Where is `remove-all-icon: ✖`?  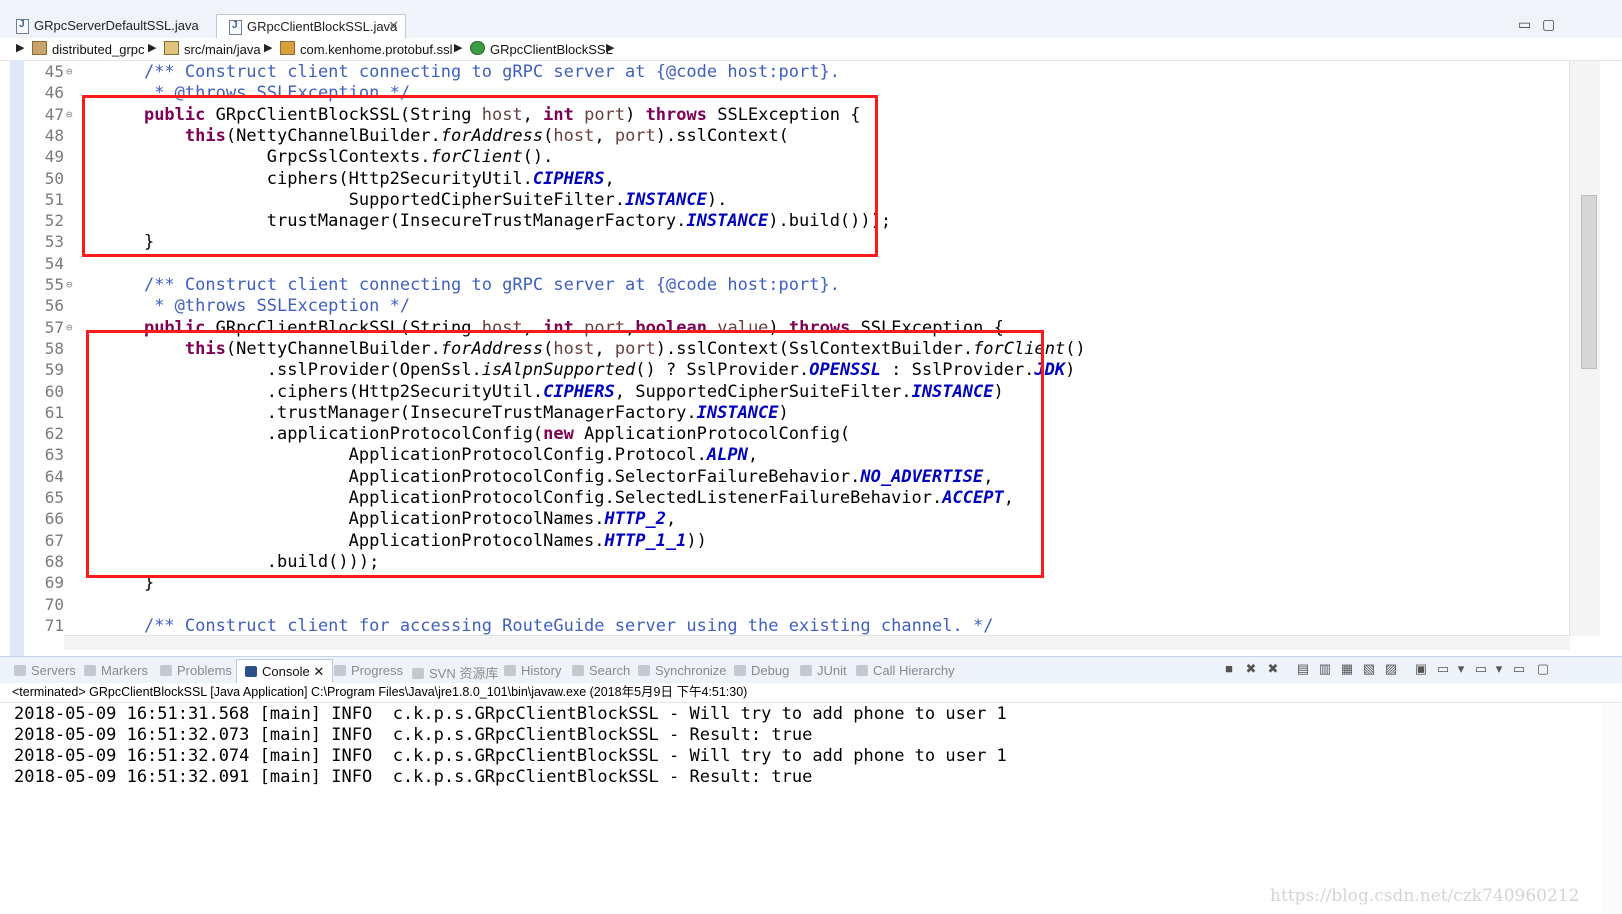 remove-all-icon: ✖ is located at coordinates (1273, 669).